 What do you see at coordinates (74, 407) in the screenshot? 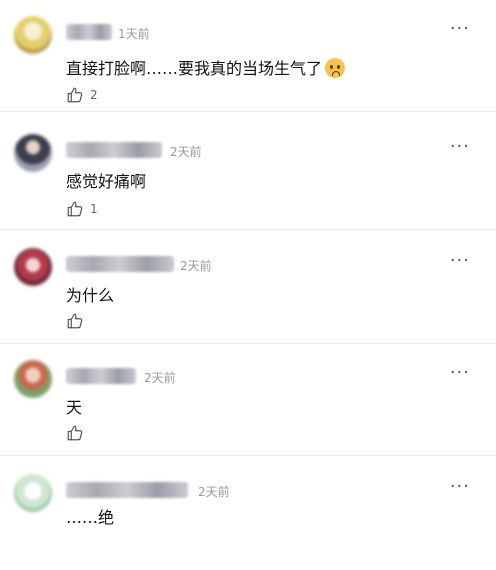
I see `comment-text: 天` at bounding box center [74, 407].